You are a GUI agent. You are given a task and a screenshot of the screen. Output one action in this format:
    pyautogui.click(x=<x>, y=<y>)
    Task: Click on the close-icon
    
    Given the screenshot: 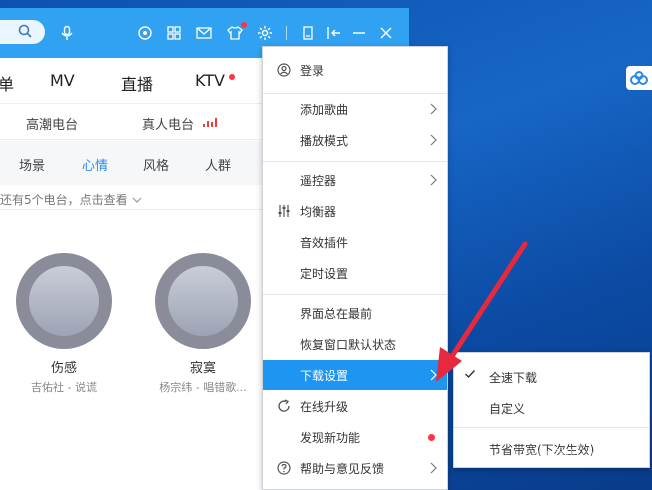 What is the action you would take?
    pyautogui.click(x=386, y=33)
    